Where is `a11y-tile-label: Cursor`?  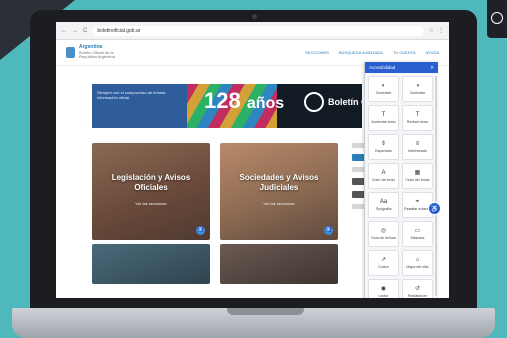 a11y-tile-label: Cursor is located at coordinates (383, 266).